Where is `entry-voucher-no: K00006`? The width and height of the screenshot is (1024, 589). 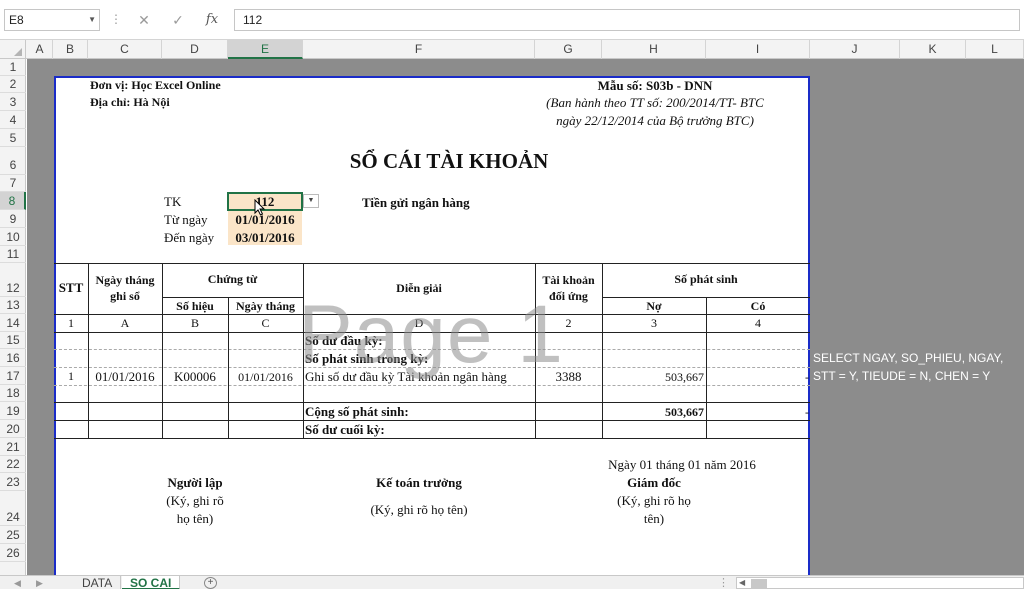
entry-voucher-no: K00006 is located at coordinates (195, 376).